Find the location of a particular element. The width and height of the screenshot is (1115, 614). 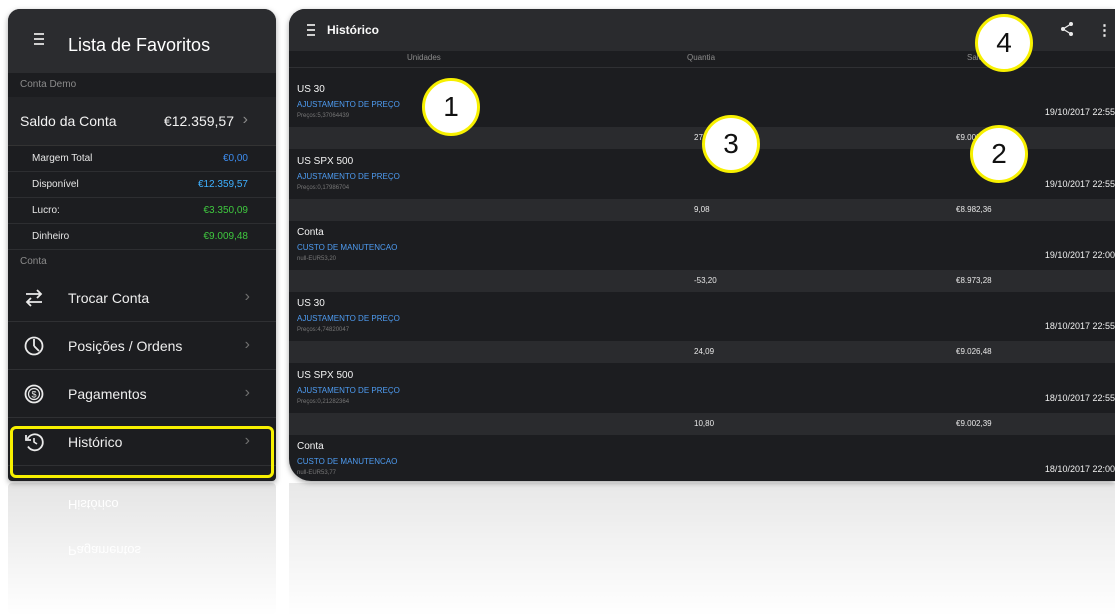

account-balance-row: Saldo da Conta €12.359,57 › is located at coordinates (142, 121).